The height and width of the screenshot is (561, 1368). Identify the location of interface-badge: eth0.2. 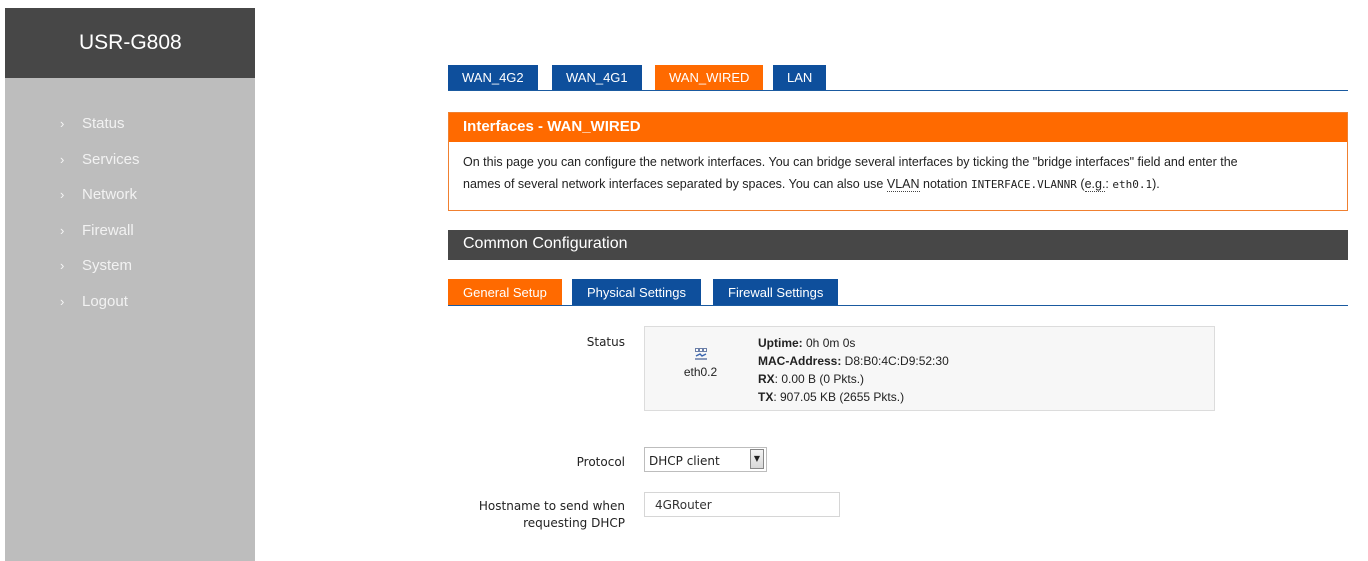
(700, 363).